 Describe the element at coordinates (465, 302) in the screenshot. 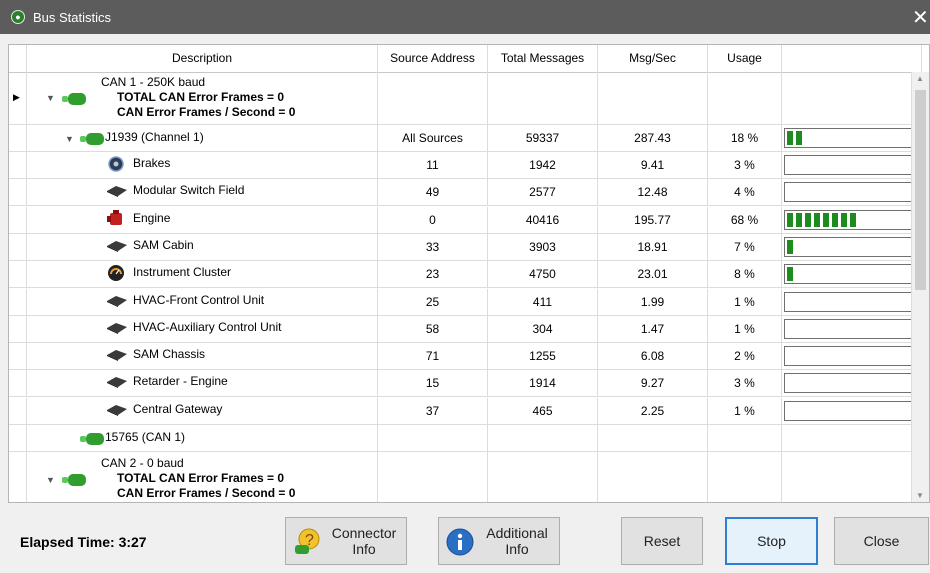

I see `device-row: HVAC-Front Control Unit 25 411 1.99 1 %` at that location.